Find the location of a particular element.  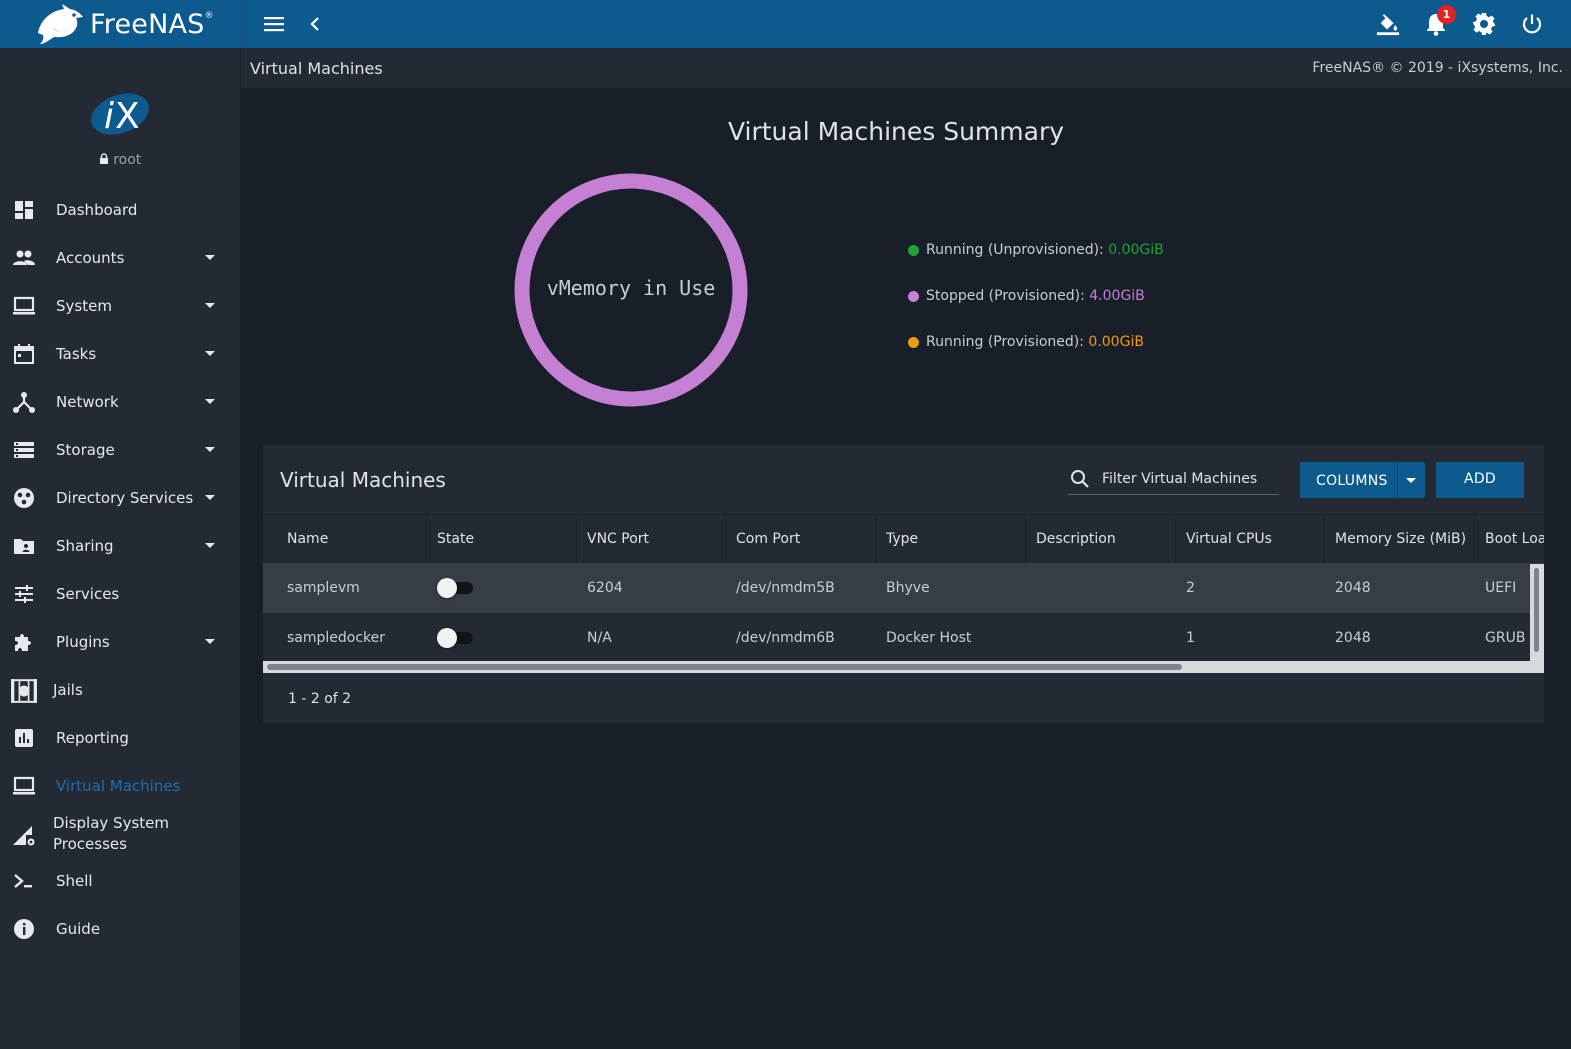

column-header-virtual-cpus: Virtual CPUs is located at coordinates (1250, 539).